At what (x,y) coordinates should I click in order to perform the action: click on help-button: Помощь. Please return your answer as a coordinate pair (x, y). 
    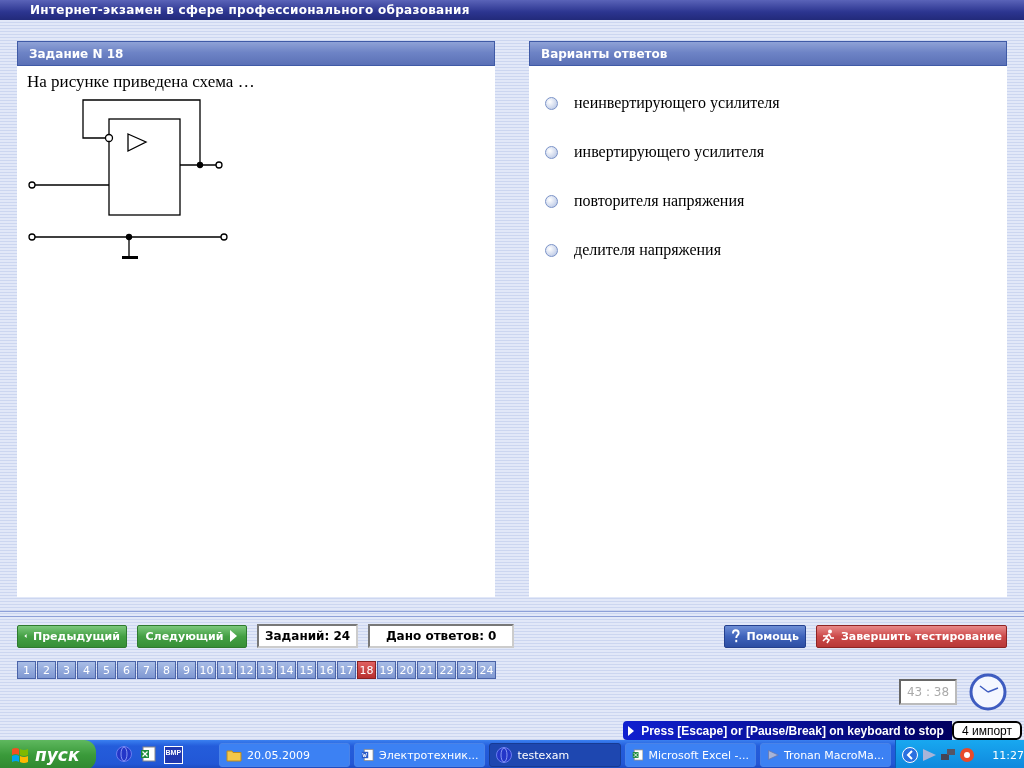
    Looking at the image, I should click on (764, 636).